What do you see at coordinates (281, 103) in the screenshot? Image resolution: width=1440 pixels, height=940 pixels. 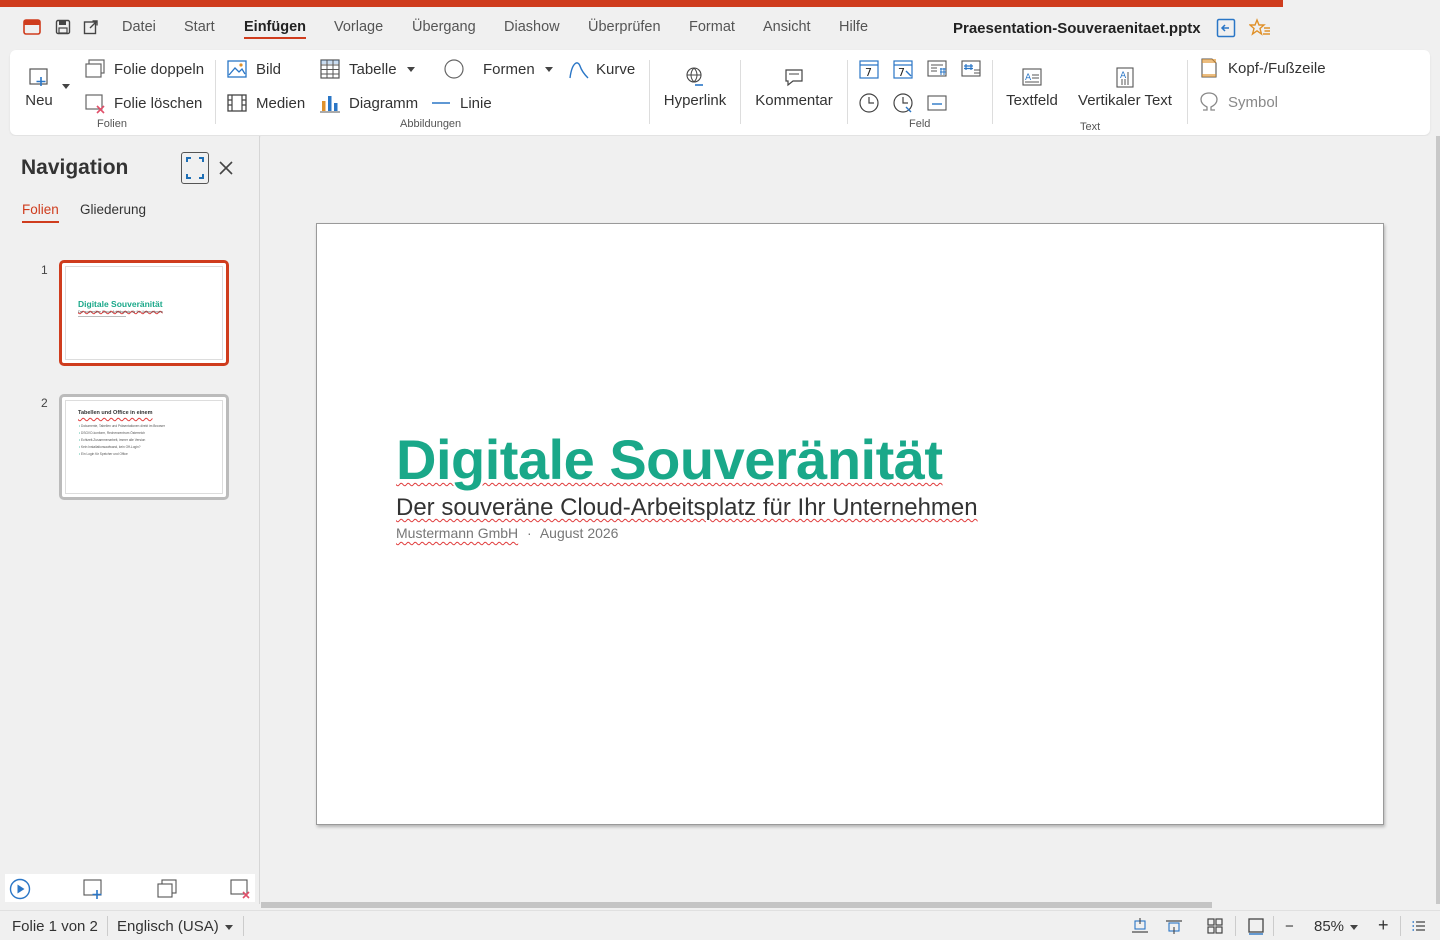 I see `insert-media-label: Medien` at bounding box center [281, 103].